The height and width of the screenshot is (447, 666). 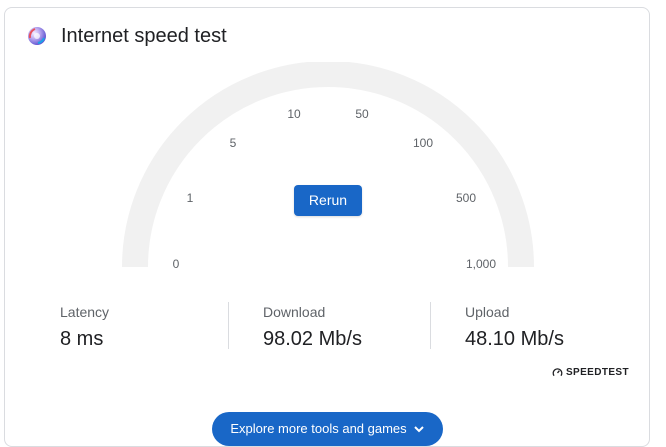 I want to click on speedtest-logo-icon, so click(x=37, y=36).